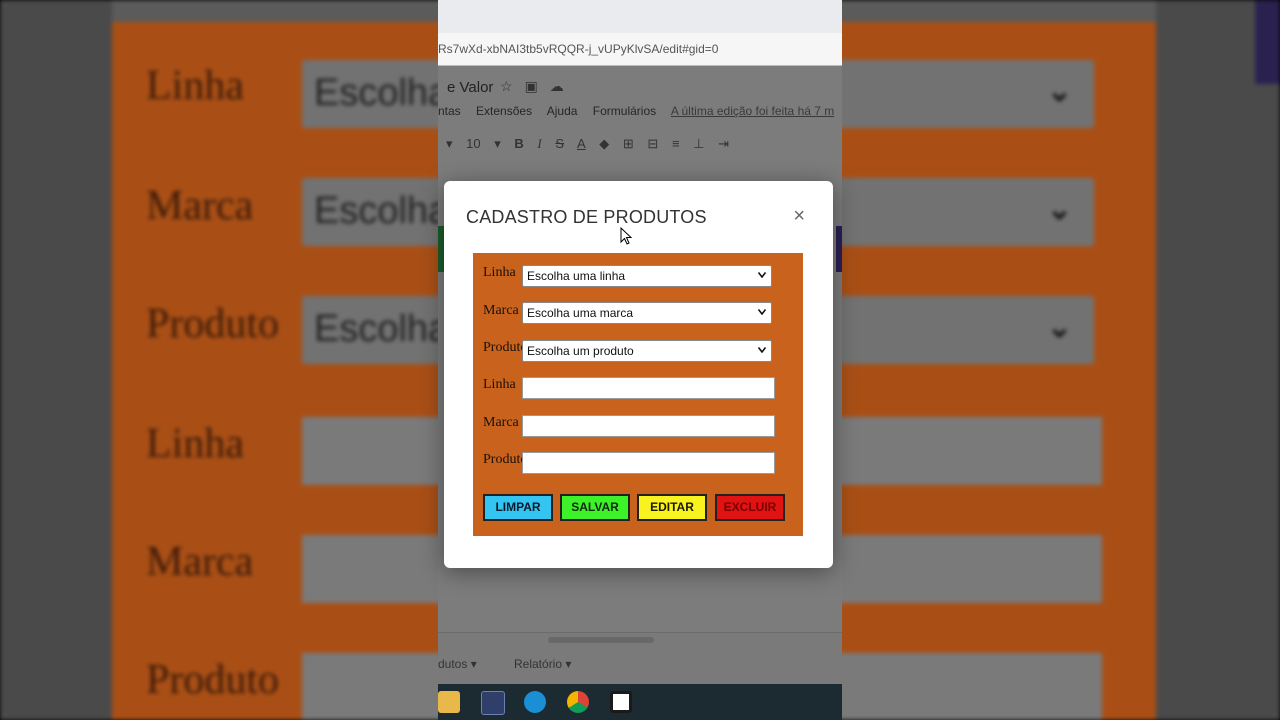  I want to click on bg-label-marca-2: Marca, so click(200, 562).